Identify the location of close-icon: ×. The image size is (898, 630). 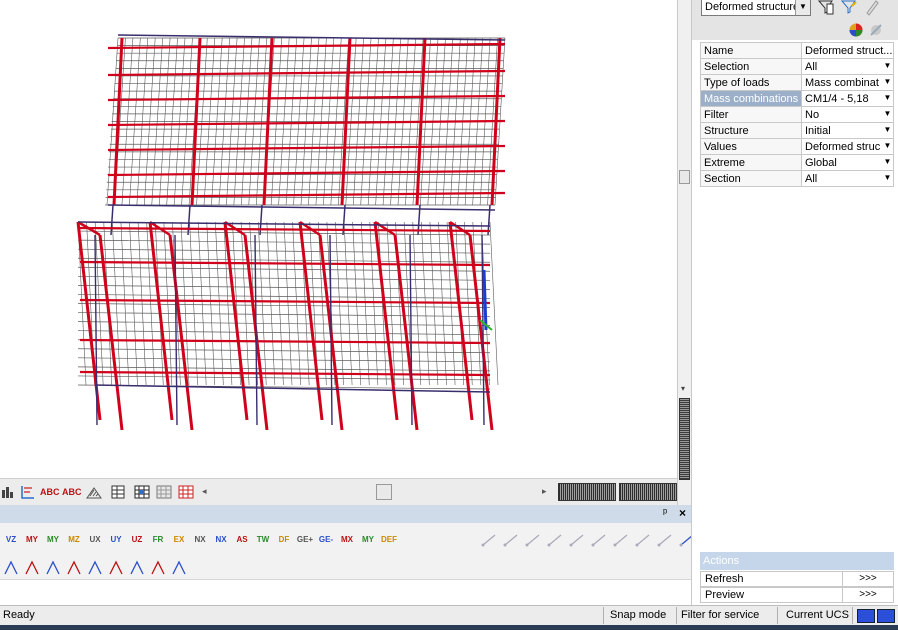
(682, 513).